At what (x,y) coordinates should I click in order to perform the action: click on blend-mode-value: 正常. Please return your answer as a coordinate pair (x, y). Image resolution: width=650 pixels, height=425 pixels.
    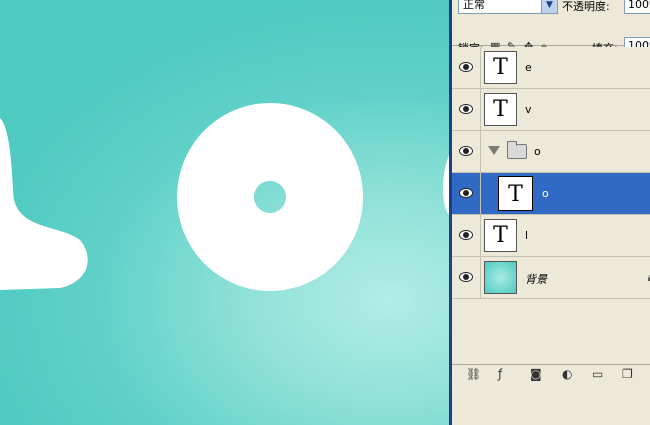
    Looking at the image, I should click on (474, 5).